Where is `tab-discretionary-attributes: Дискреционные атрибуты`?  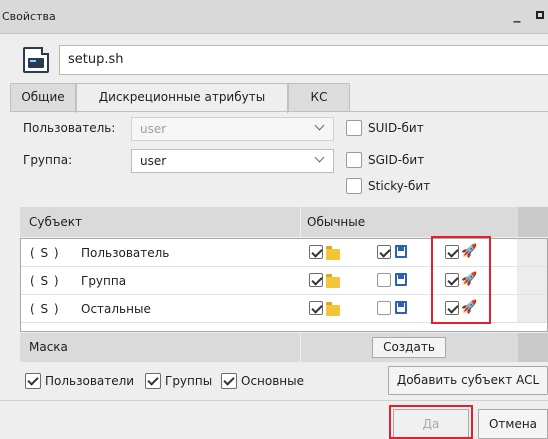 tab-discretionary-attributes: Дискреционные атрибуты is located at coordinates (182, 98).